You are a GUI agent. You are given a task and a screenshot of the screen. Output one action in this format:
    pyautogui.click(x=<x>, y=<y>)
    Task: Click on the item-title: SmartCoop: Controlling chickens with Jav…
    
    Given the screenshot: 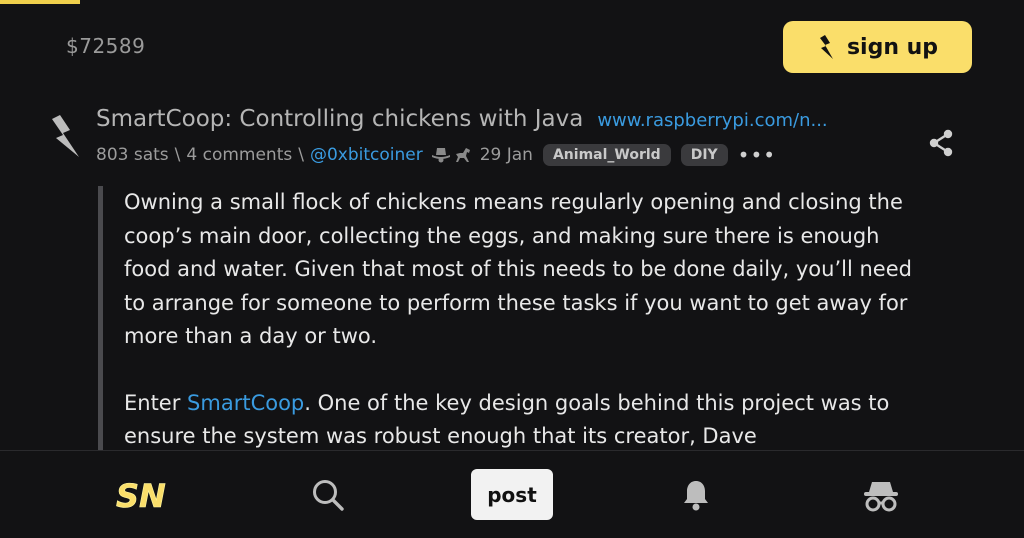 What is the action you would take?
    pyautogui.click(x=339, y=119)
    